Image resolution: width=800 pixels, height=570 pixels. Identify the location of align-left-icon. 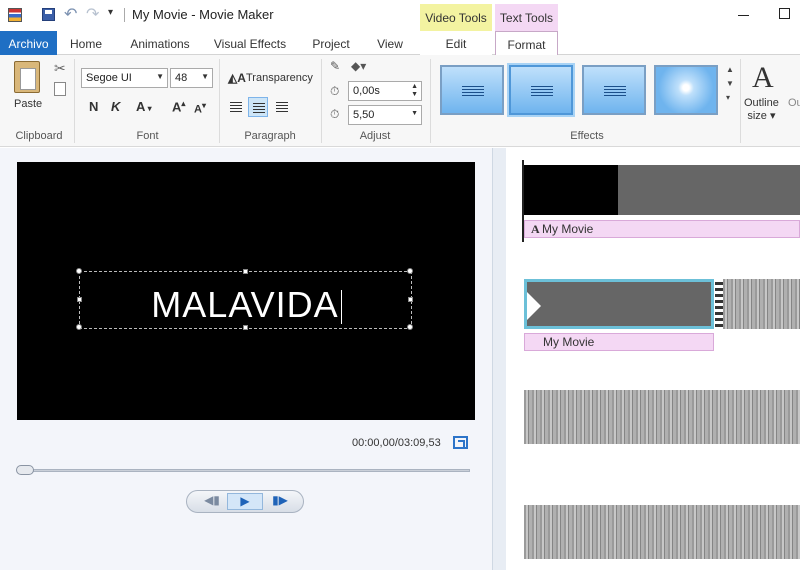
(236, 107).